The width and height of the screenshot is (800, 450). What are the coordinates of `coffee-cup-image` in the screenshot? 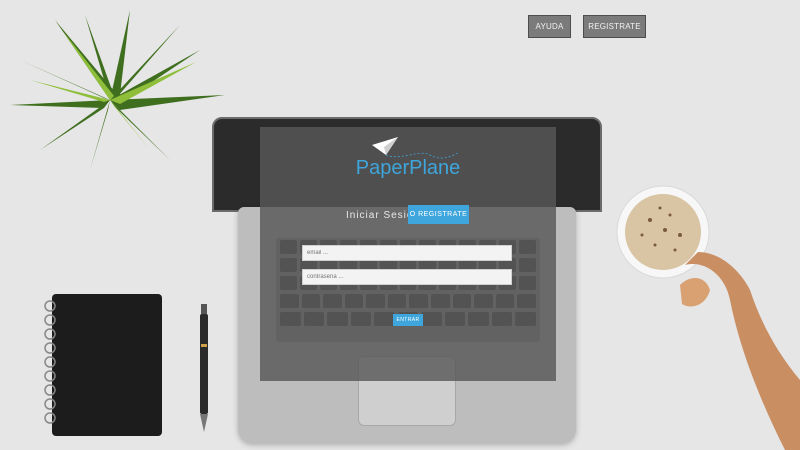 It's located at (708, 317).